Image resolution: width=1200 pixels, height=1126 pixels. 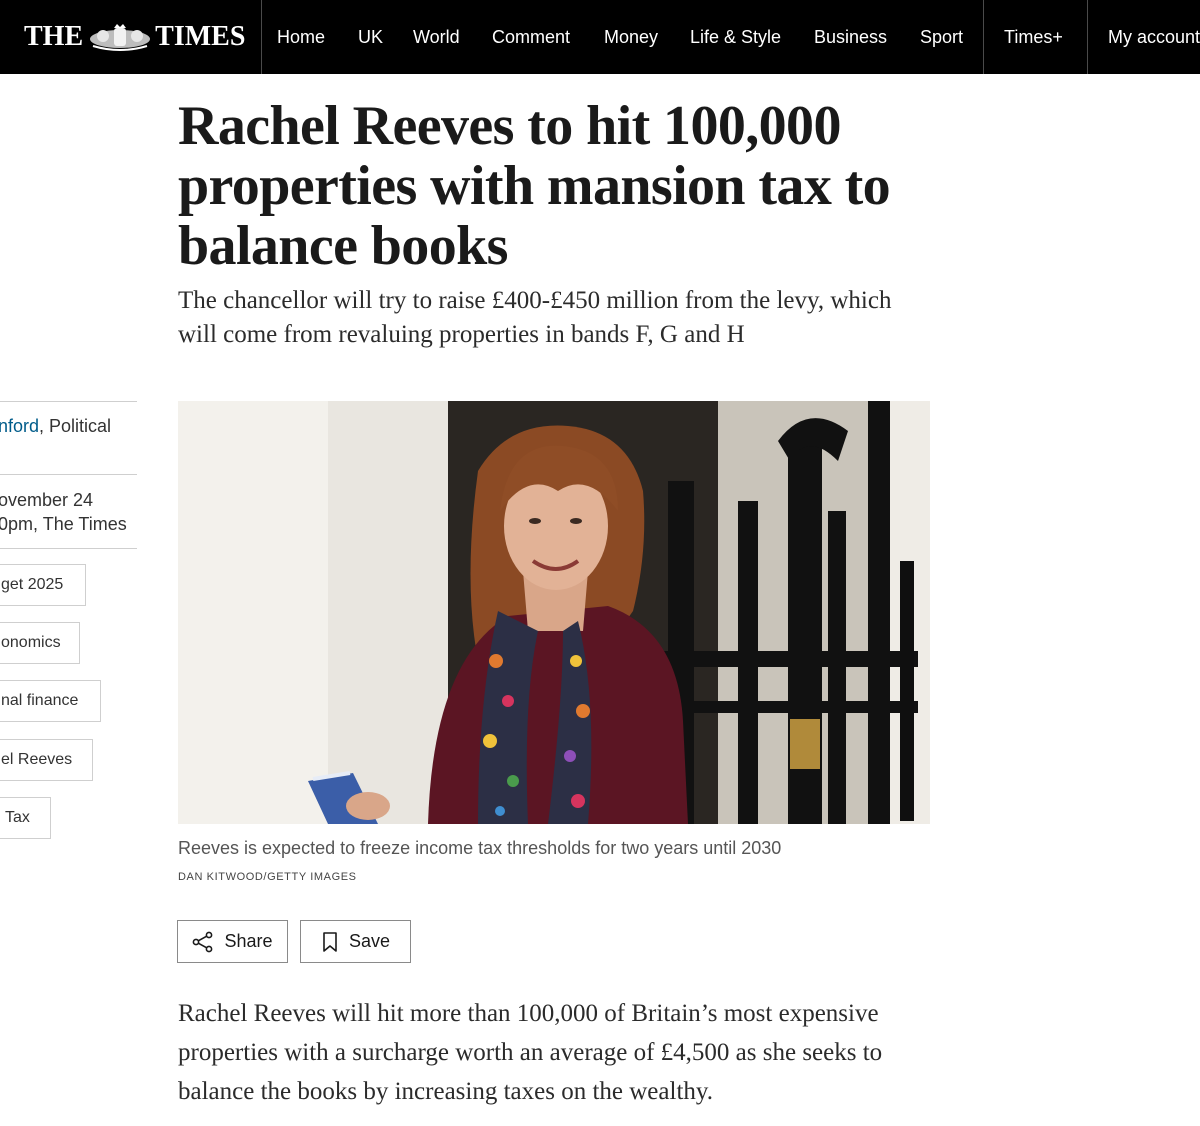 I want to click on save-button: Save, so click(x=355, y=941).